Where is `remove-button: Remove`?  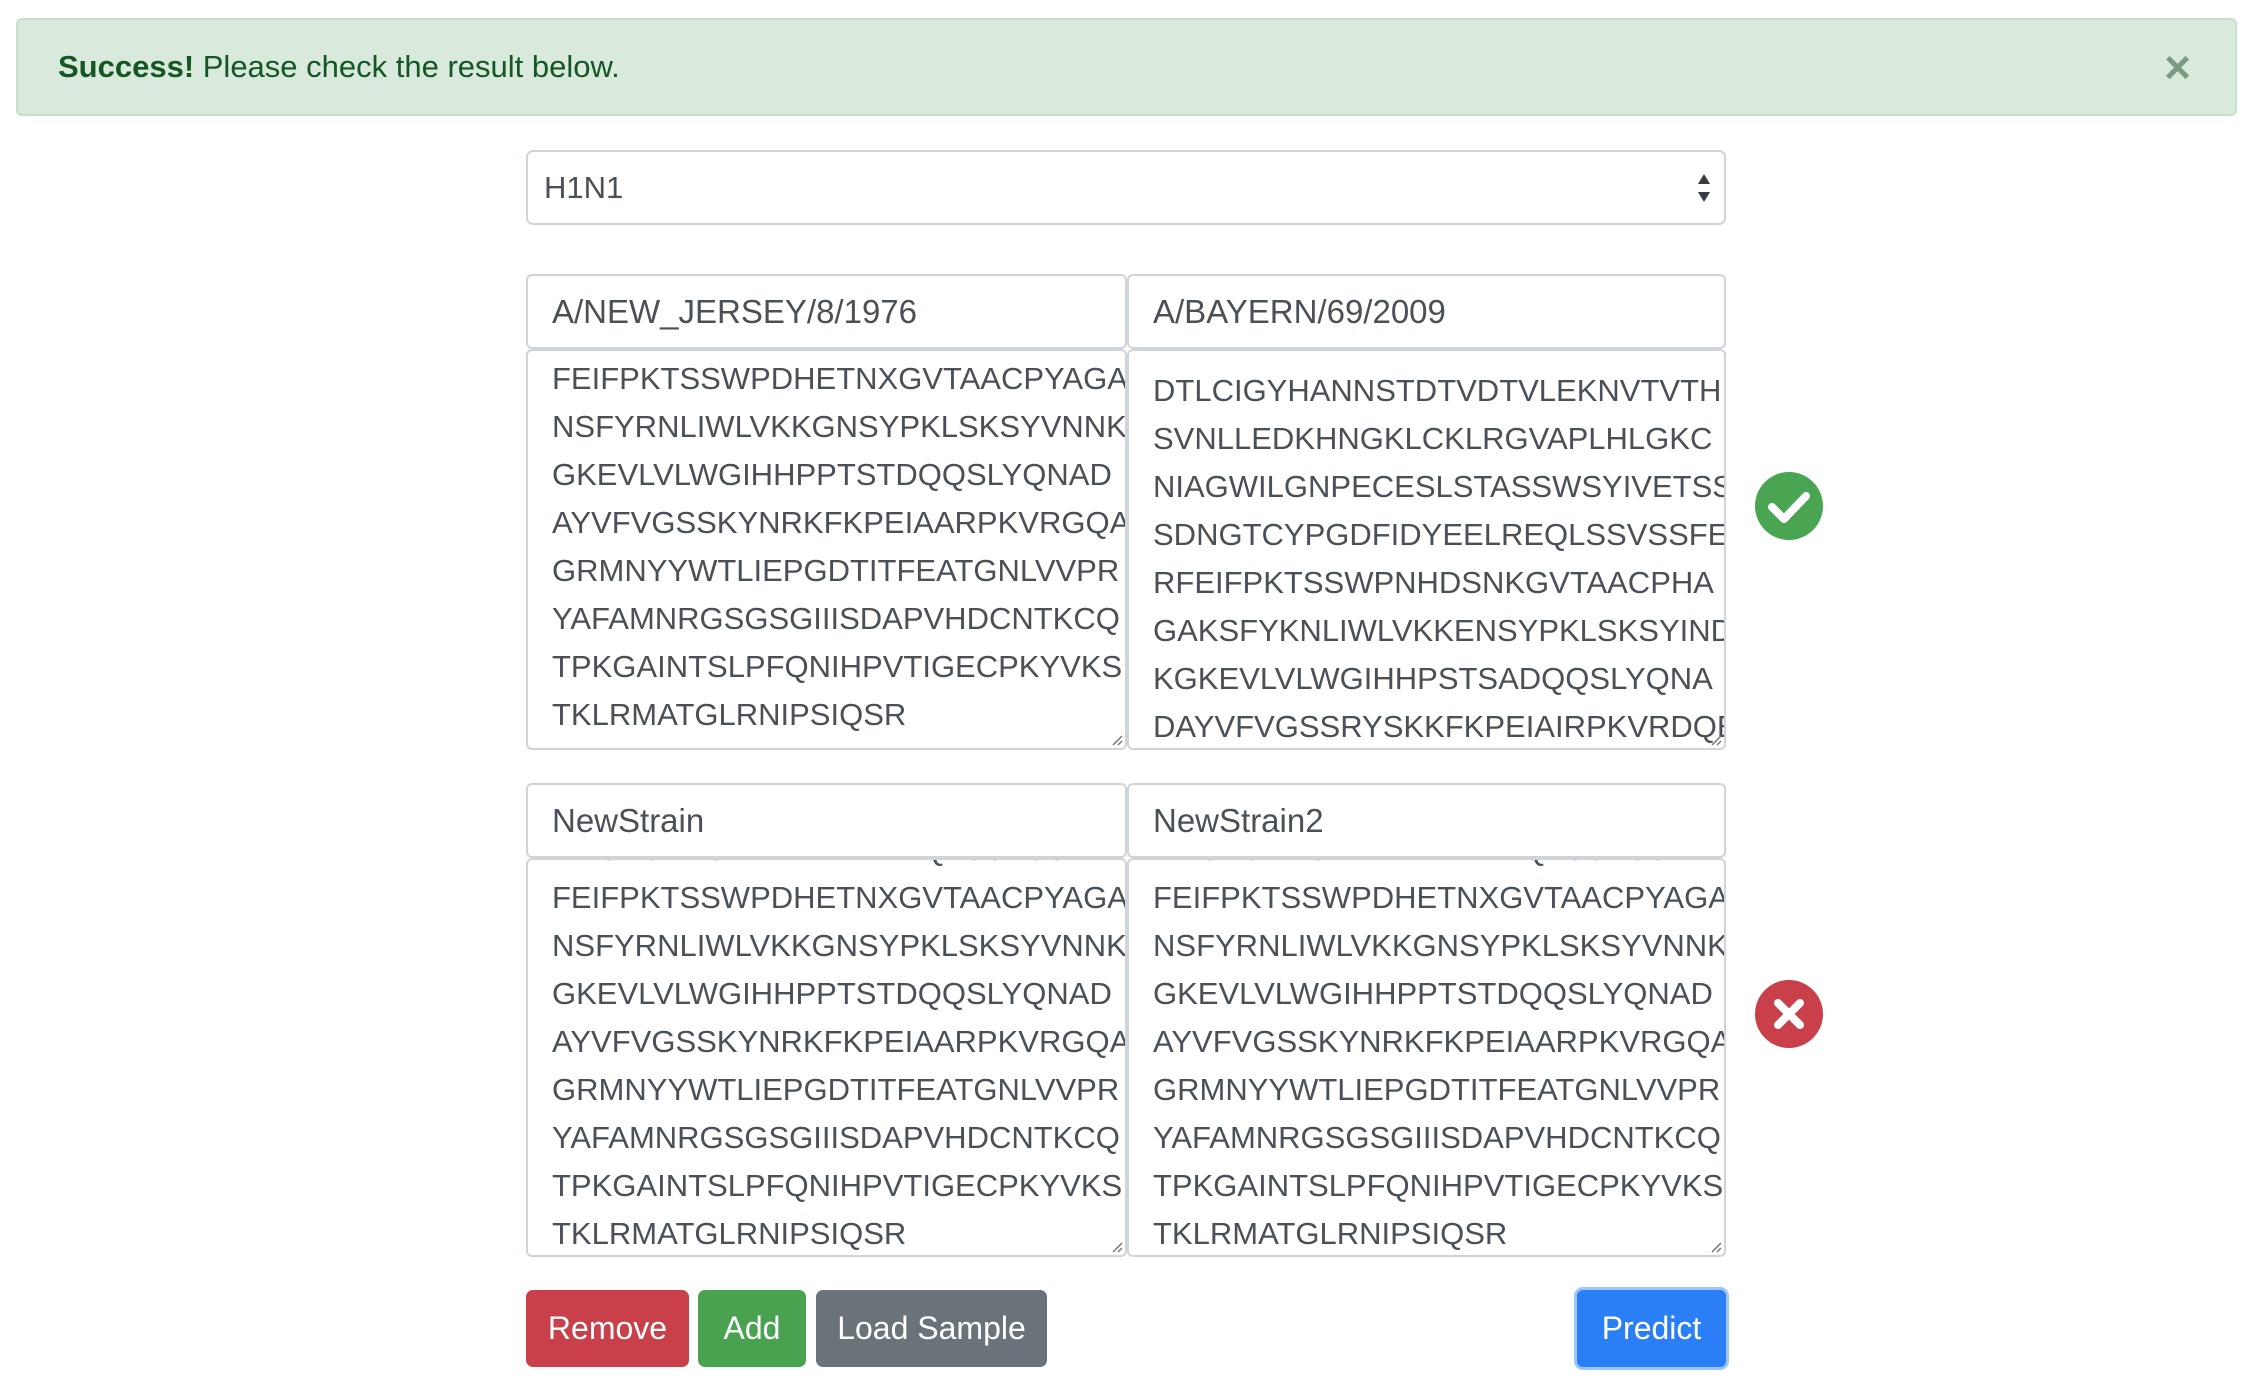
remove-button: Remove is located at coordinates (607, 1328).